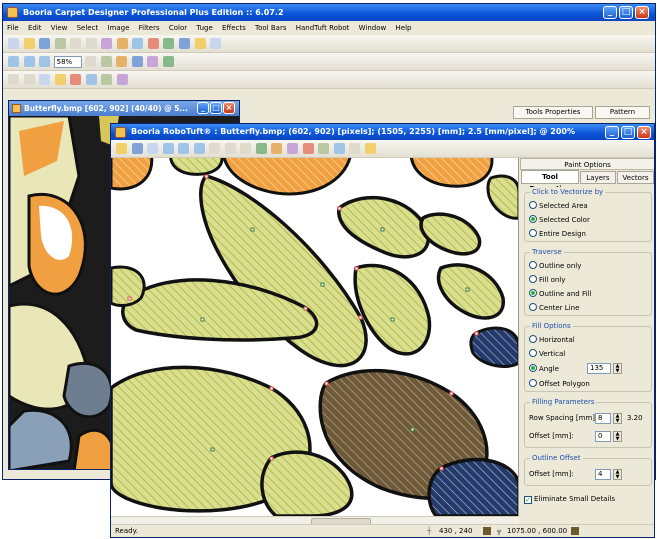 The height and width of the screenshot is (539, 657). I want to click on radio-outline-only: Outline only, so click(555, 266).